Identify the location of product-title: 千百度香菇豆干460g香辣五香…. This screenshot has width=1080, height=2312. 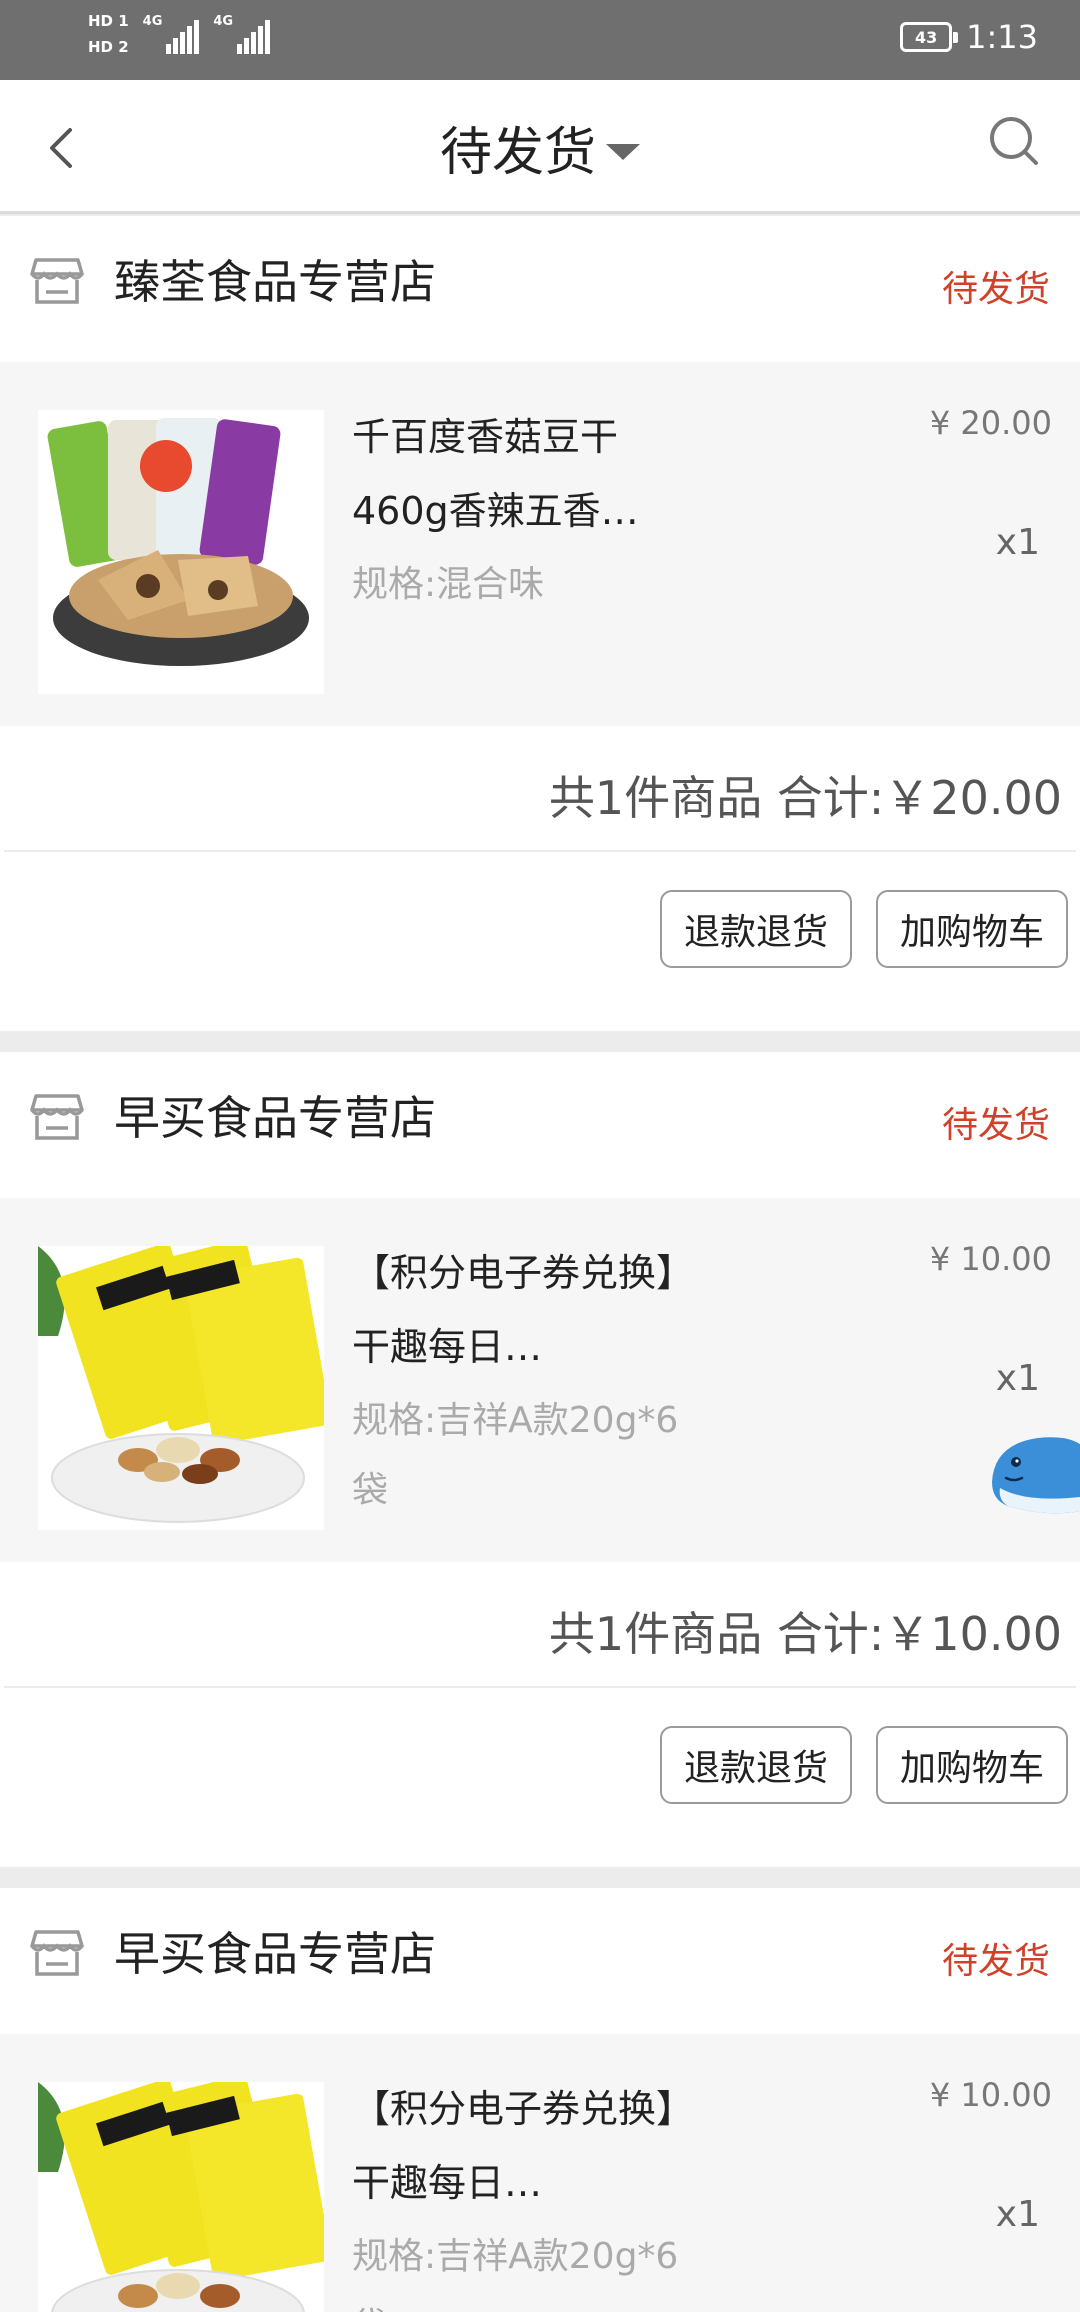
(495, 474).